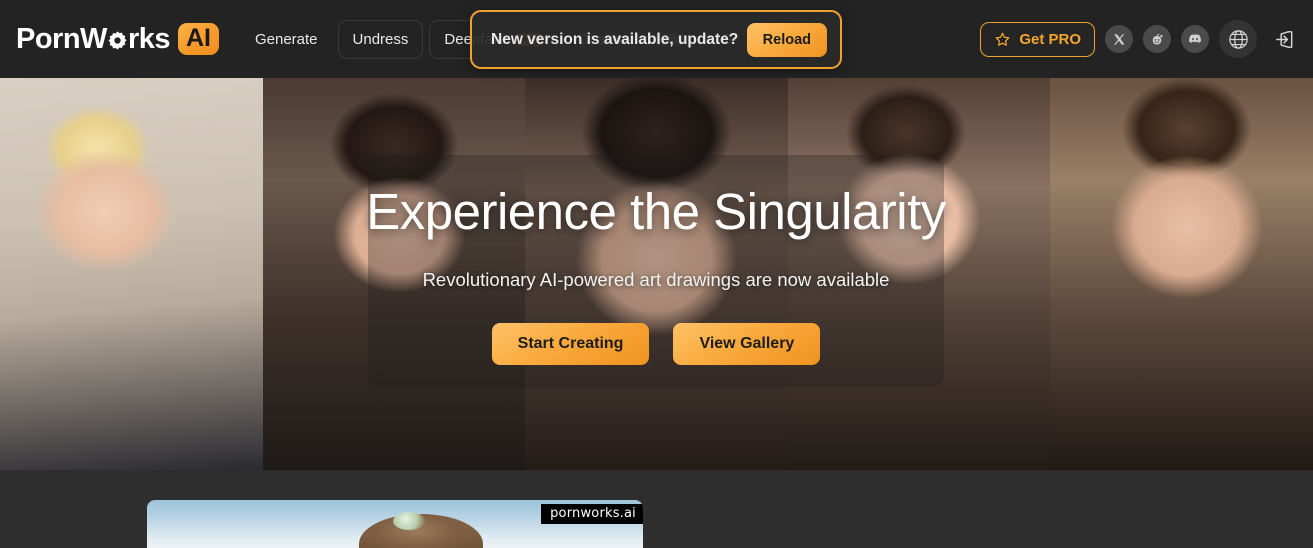  I want to click on nav-item-generate: Generate, so click(286, 39).